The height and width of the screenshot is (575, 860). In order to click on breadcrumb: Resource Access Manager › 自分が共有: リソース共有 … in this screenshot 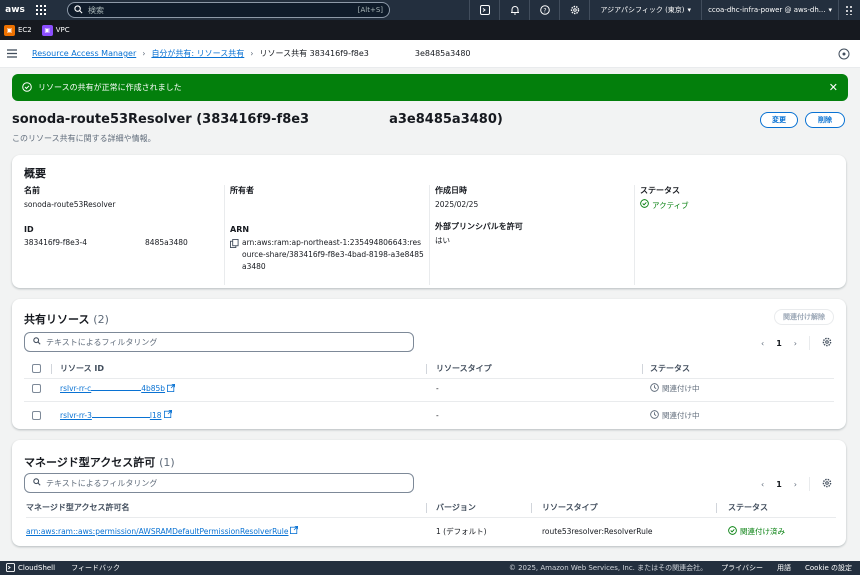, I will do `click(247, 53)`.